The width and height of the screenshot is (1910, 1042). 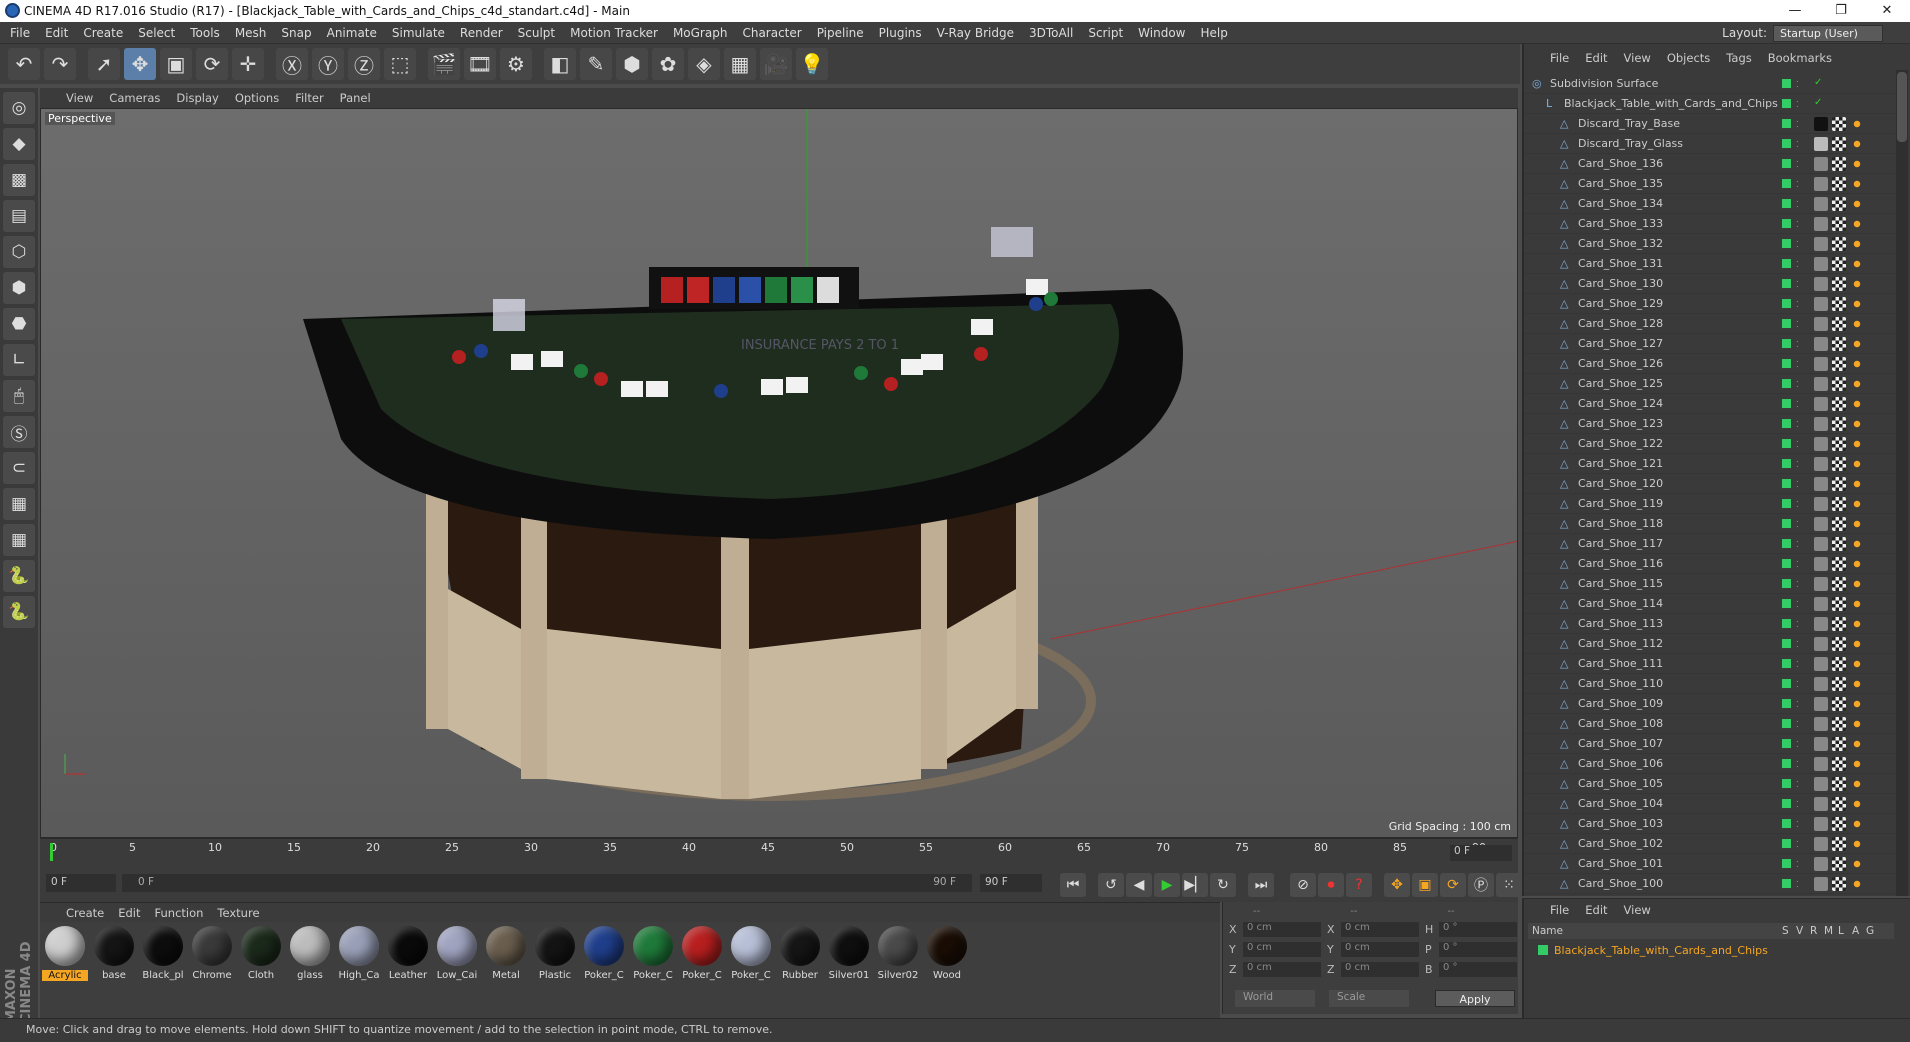 What do you see at coordinates (1111, 885) in the screenshot?
I see `previous-key-button: ↺` at bounding box center [1111, 885].